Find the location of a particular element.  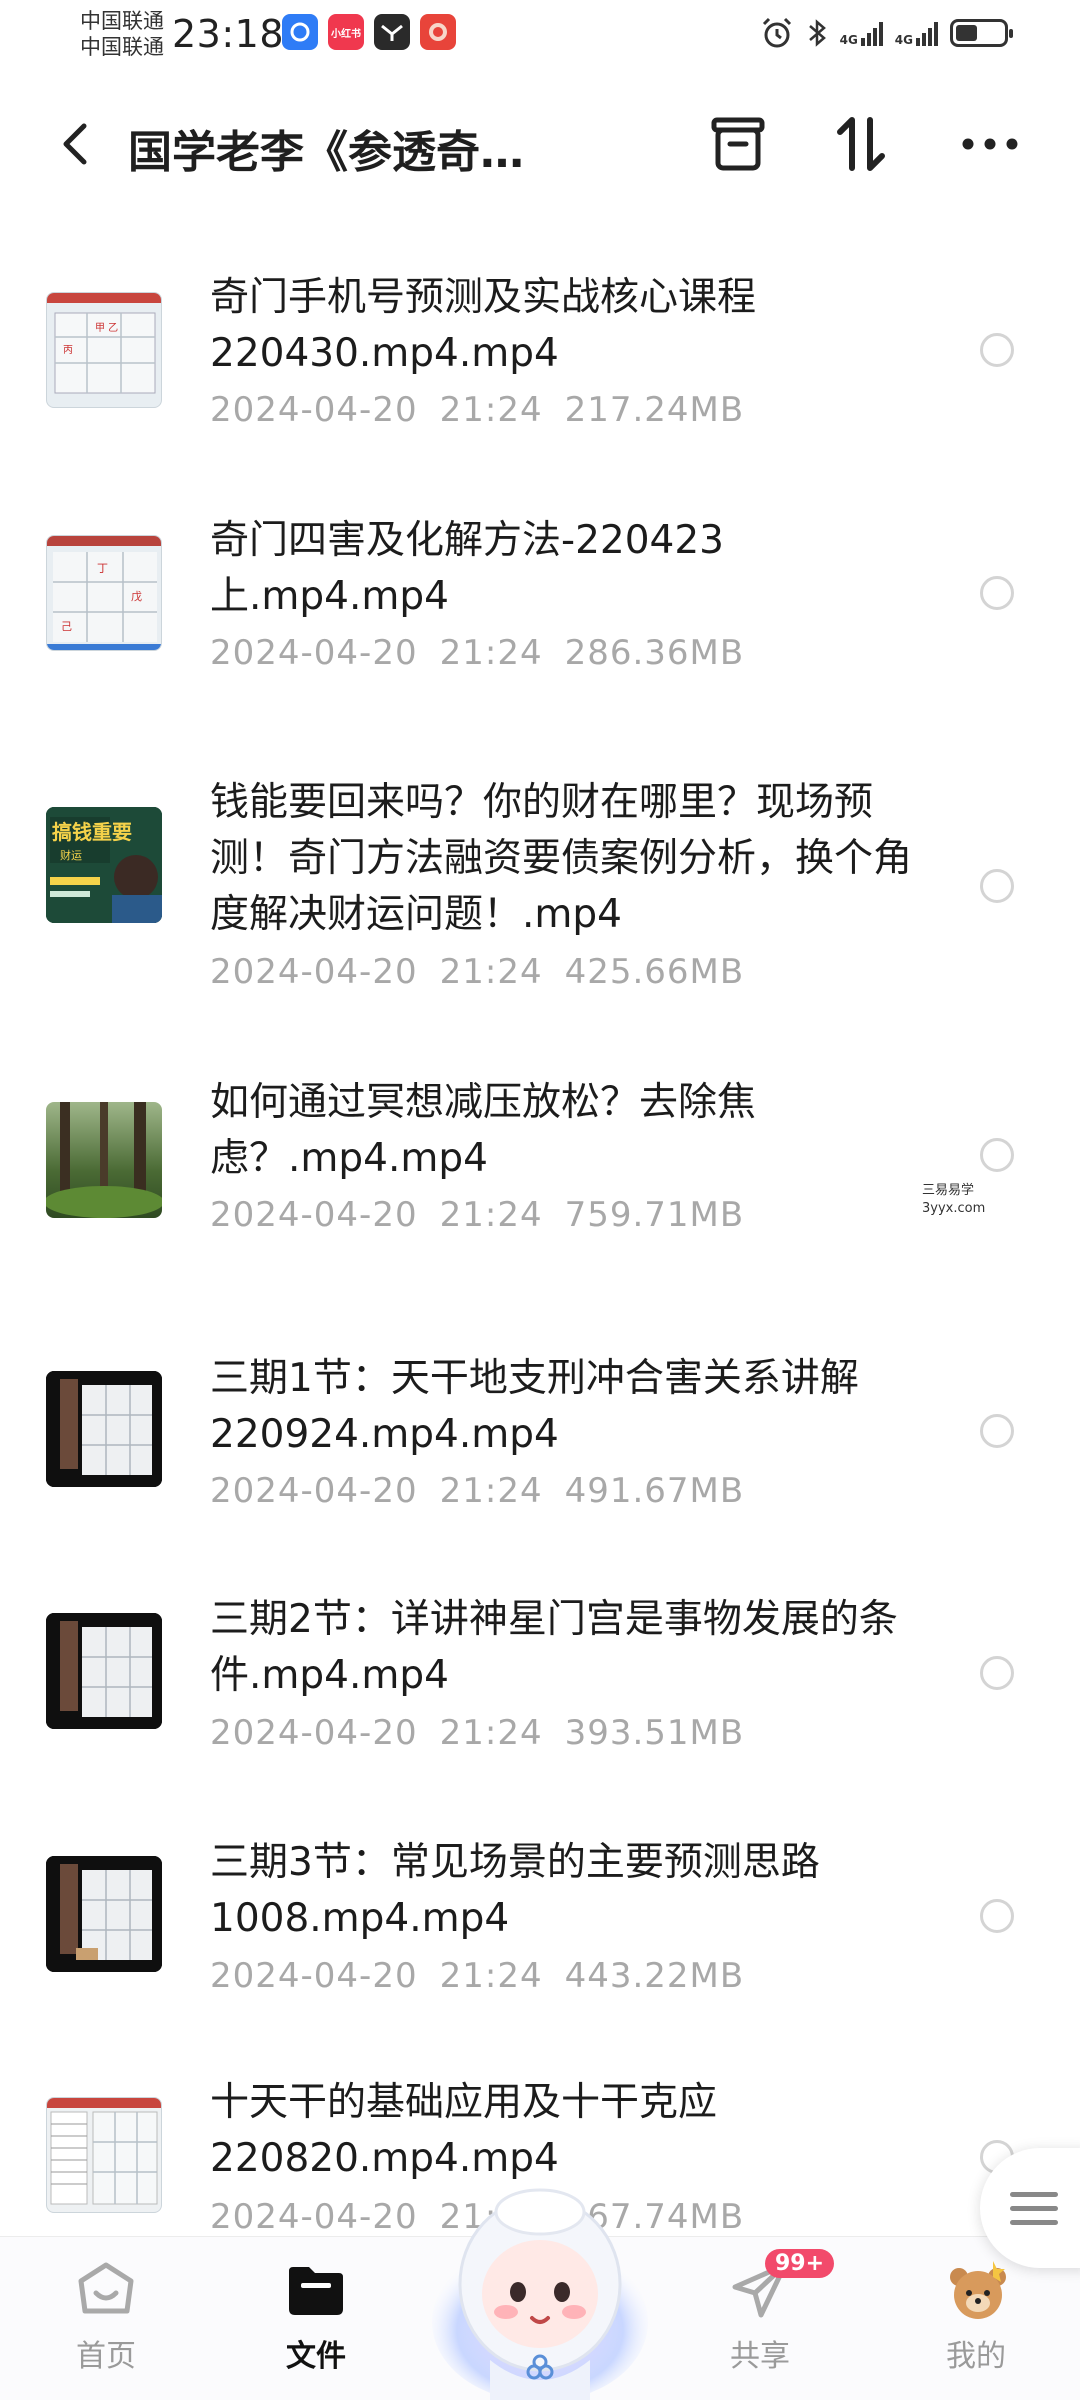

status-time: 23:18 is located at coordinates (228, 34).